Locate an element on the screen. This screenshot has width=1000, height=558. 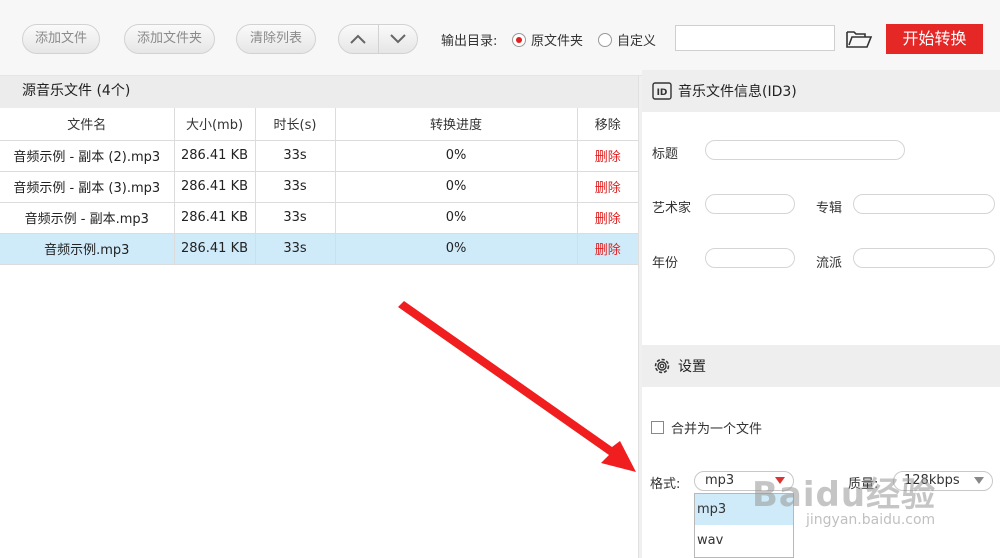
watermark-url: jingyan.baidu.com is located at coordinates (871, 520).